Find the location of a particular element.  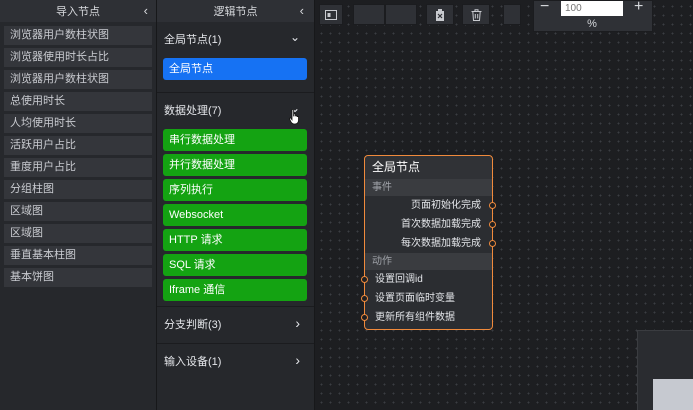

clear-icon is located at coordinates (440, 14).